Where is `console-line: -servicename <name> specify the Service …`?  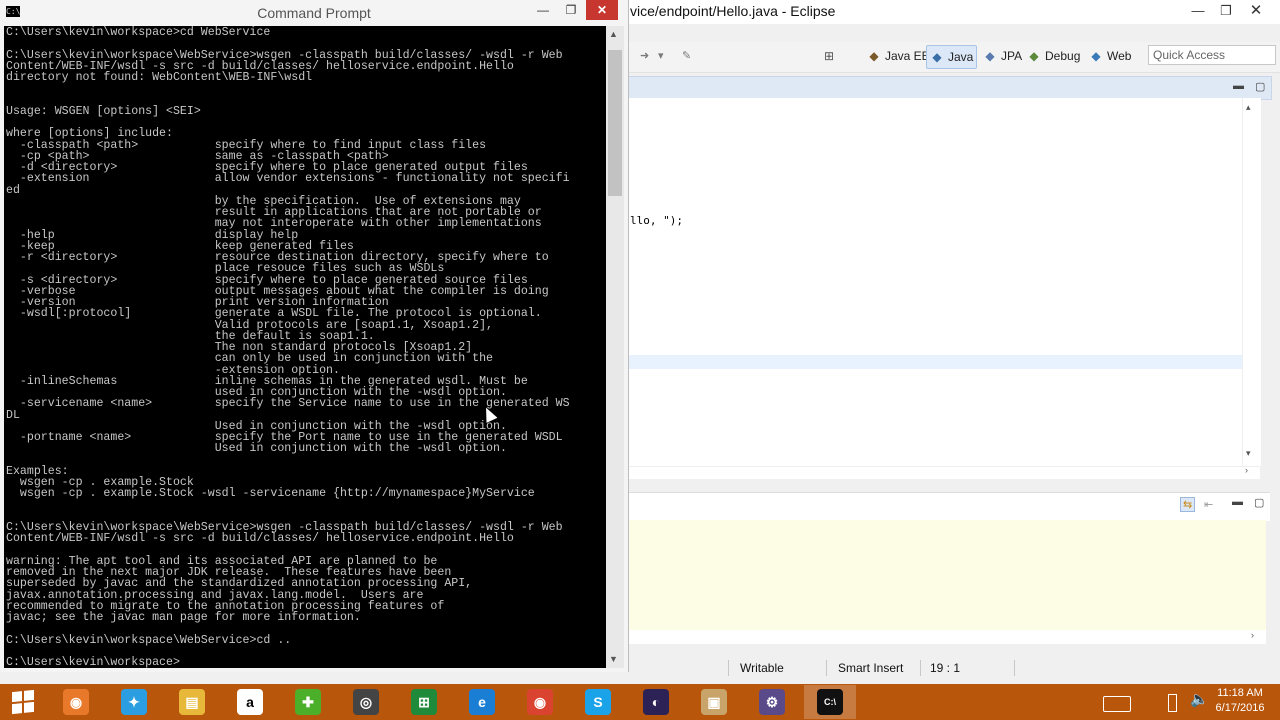
console-line: -servicename <name> specify the Service … is located at coordinates (288, 404).